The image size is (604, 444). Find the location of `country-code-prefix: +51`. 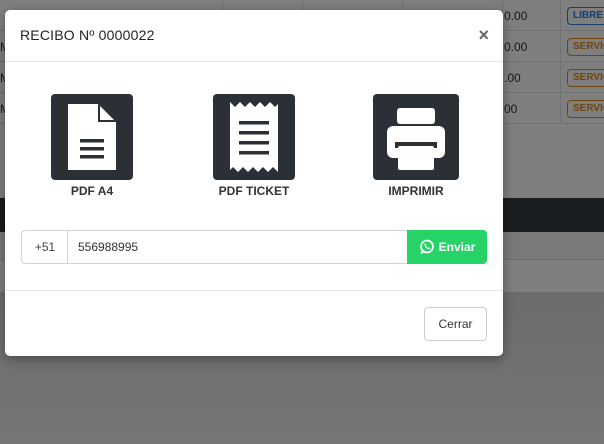

country-code-prefix: +51 is located at coordinates (44, 247).